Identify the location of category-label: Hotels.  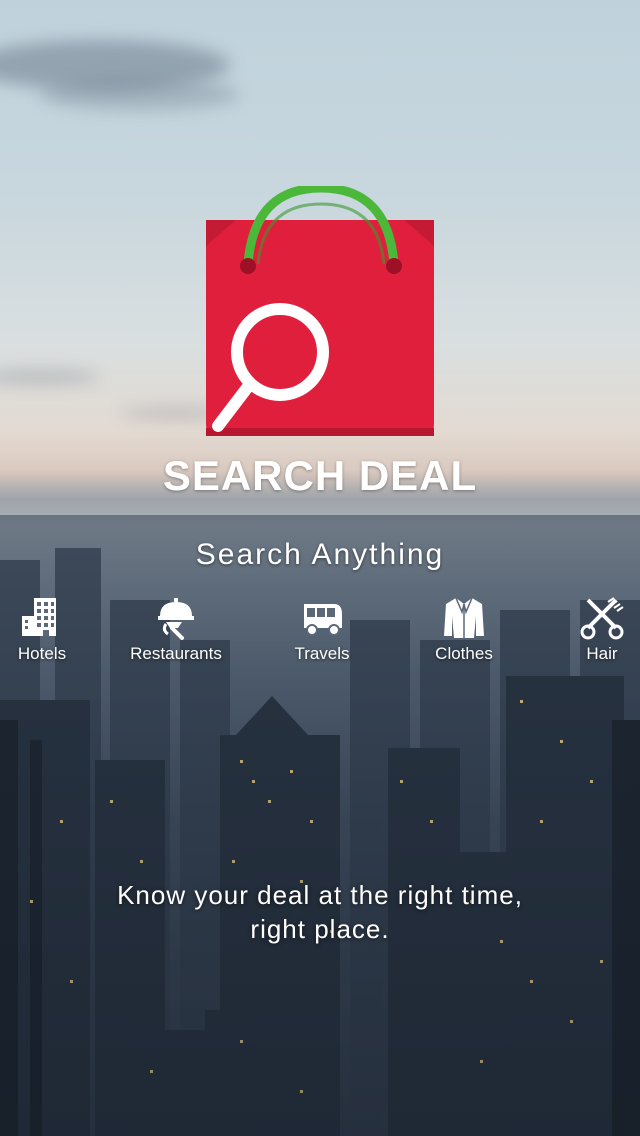
(42, 653).